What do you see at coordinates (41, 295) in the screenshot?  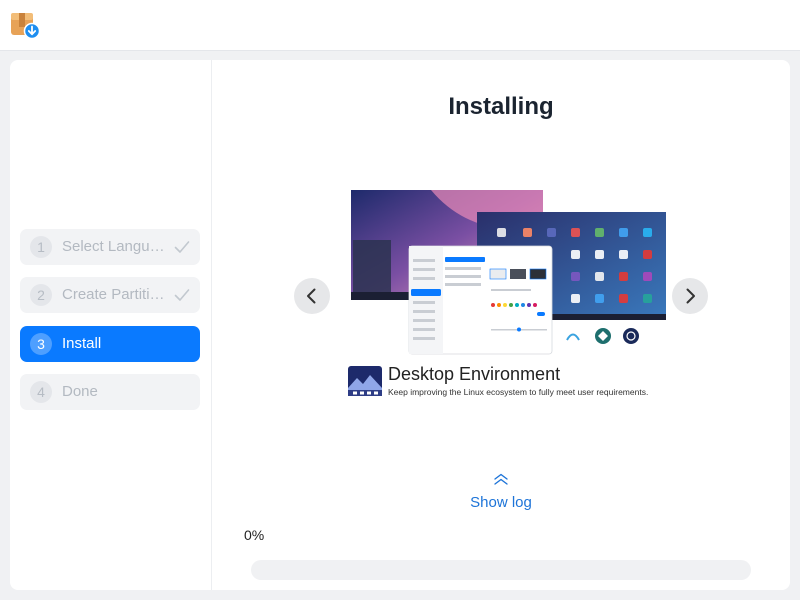 I see `step-number: 2` at bounding box center [41, 295].